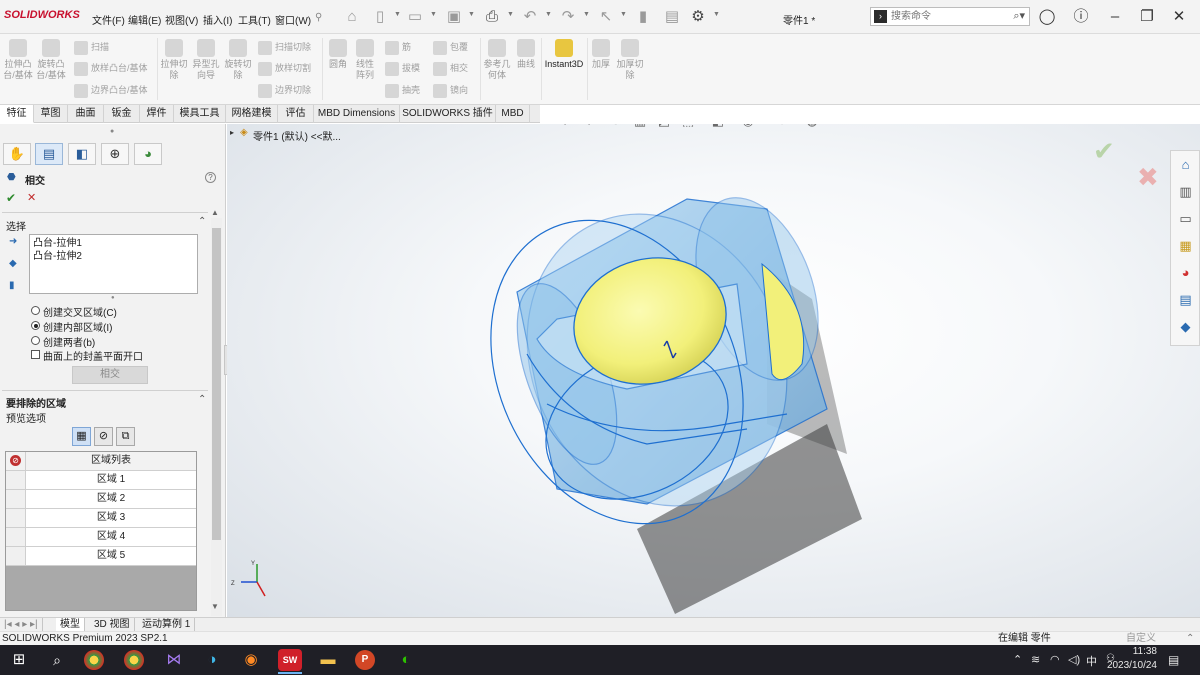  I want to click on table-row: 区域 1, so click(101, 480).